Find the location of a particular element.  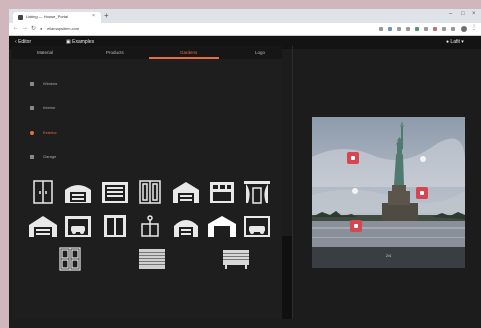

small-cabinet-icon is located at coordinates (150, 226).